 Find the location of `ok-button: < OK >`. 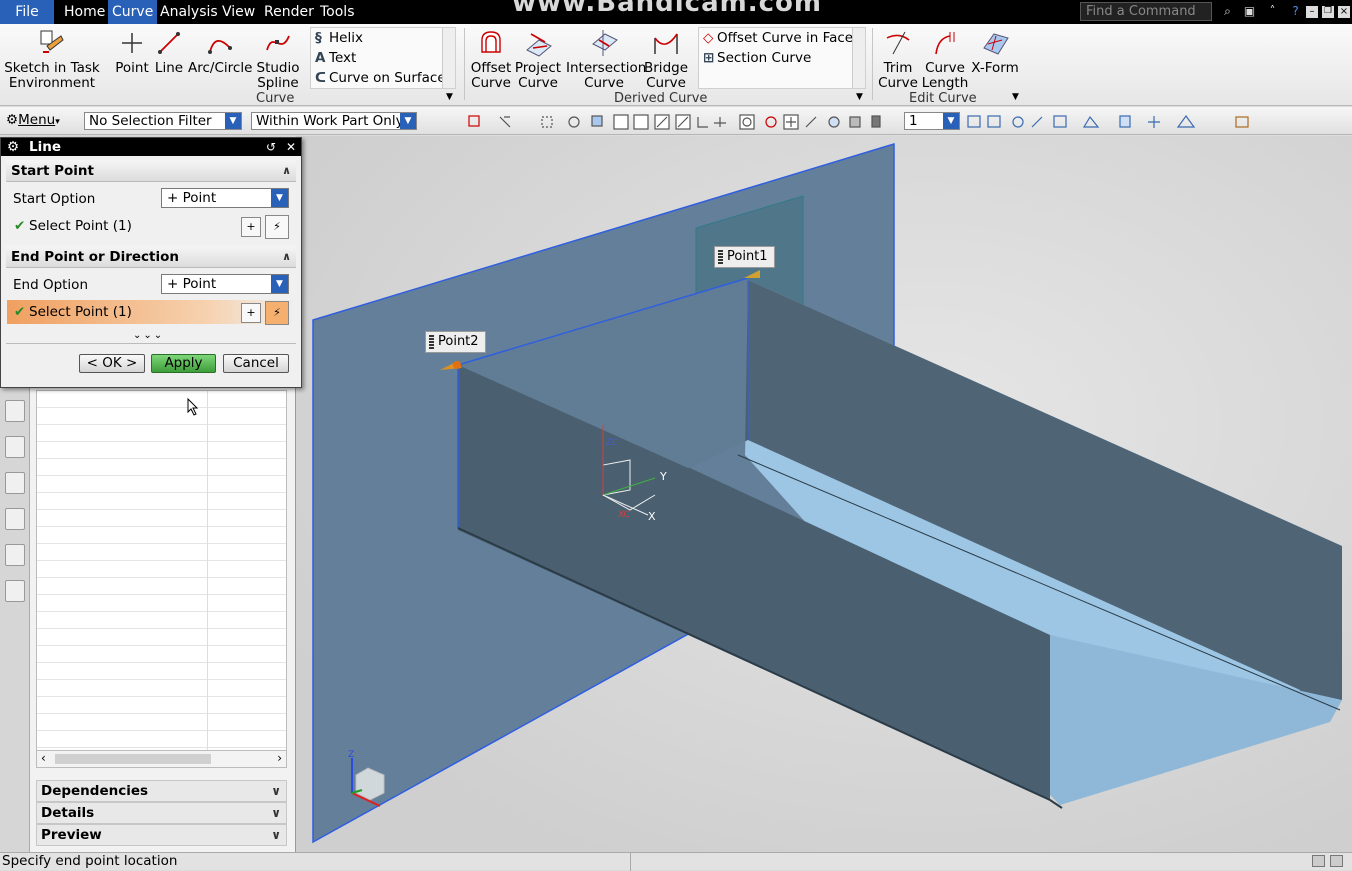

ok-button: < OK > is located at coordinates (112, 363).